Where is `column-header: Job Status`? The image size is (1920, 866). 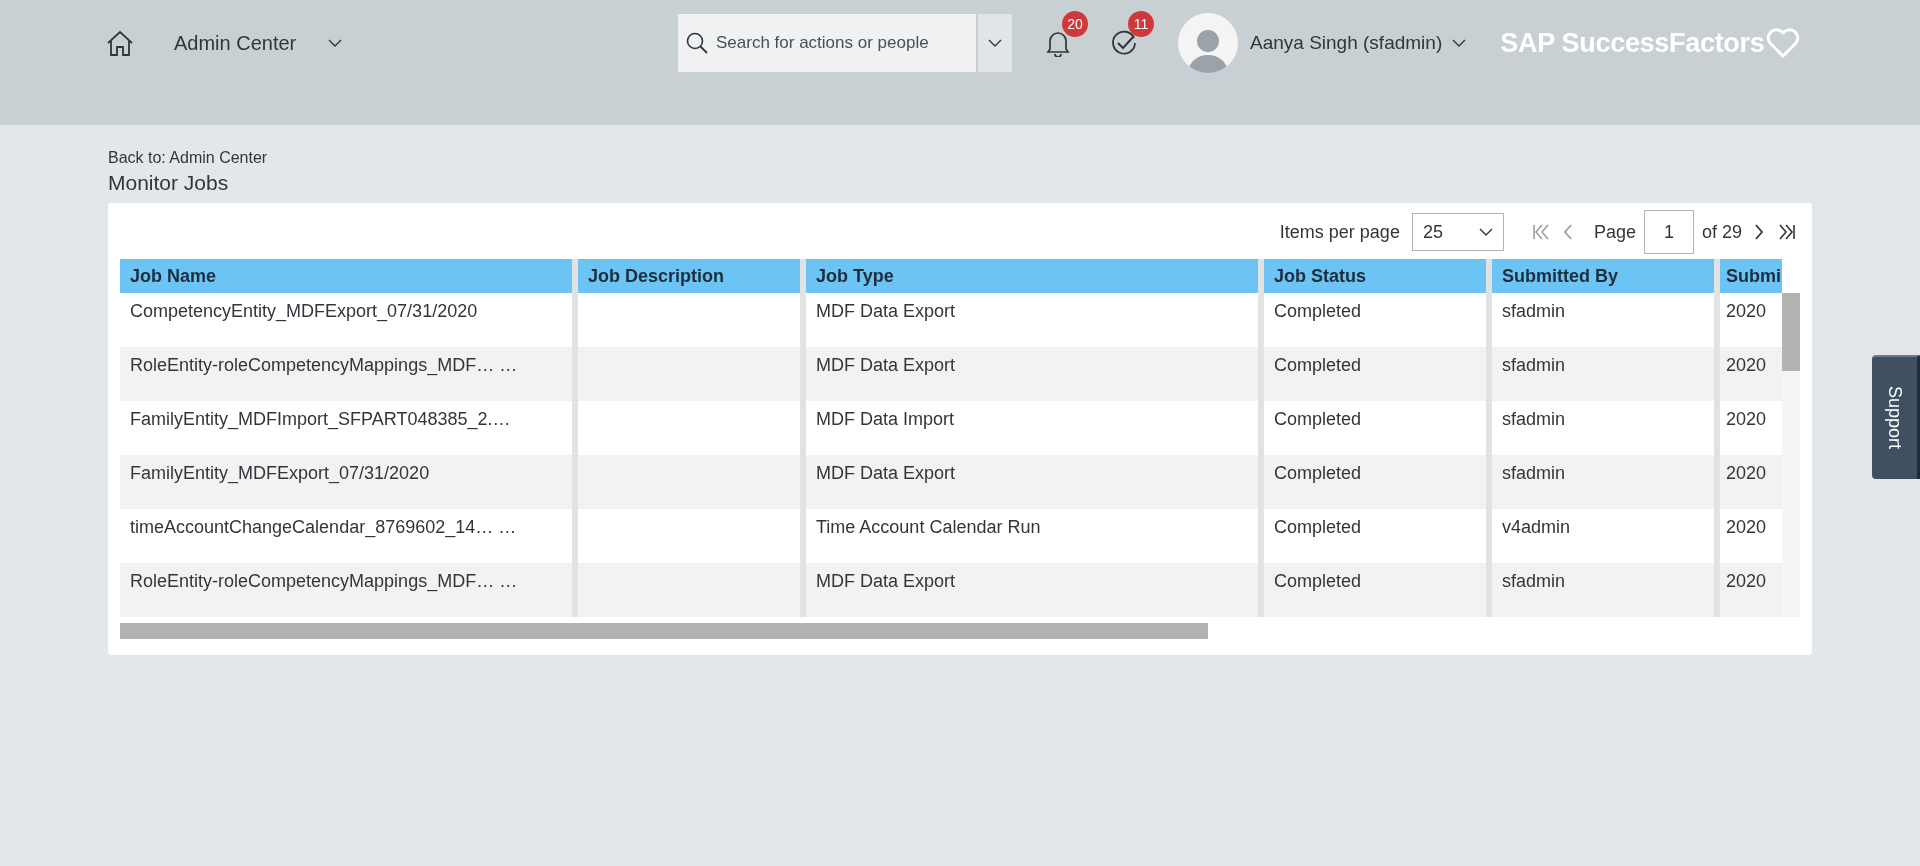
column-header: Job Status is located at coordinates (1375, 276).